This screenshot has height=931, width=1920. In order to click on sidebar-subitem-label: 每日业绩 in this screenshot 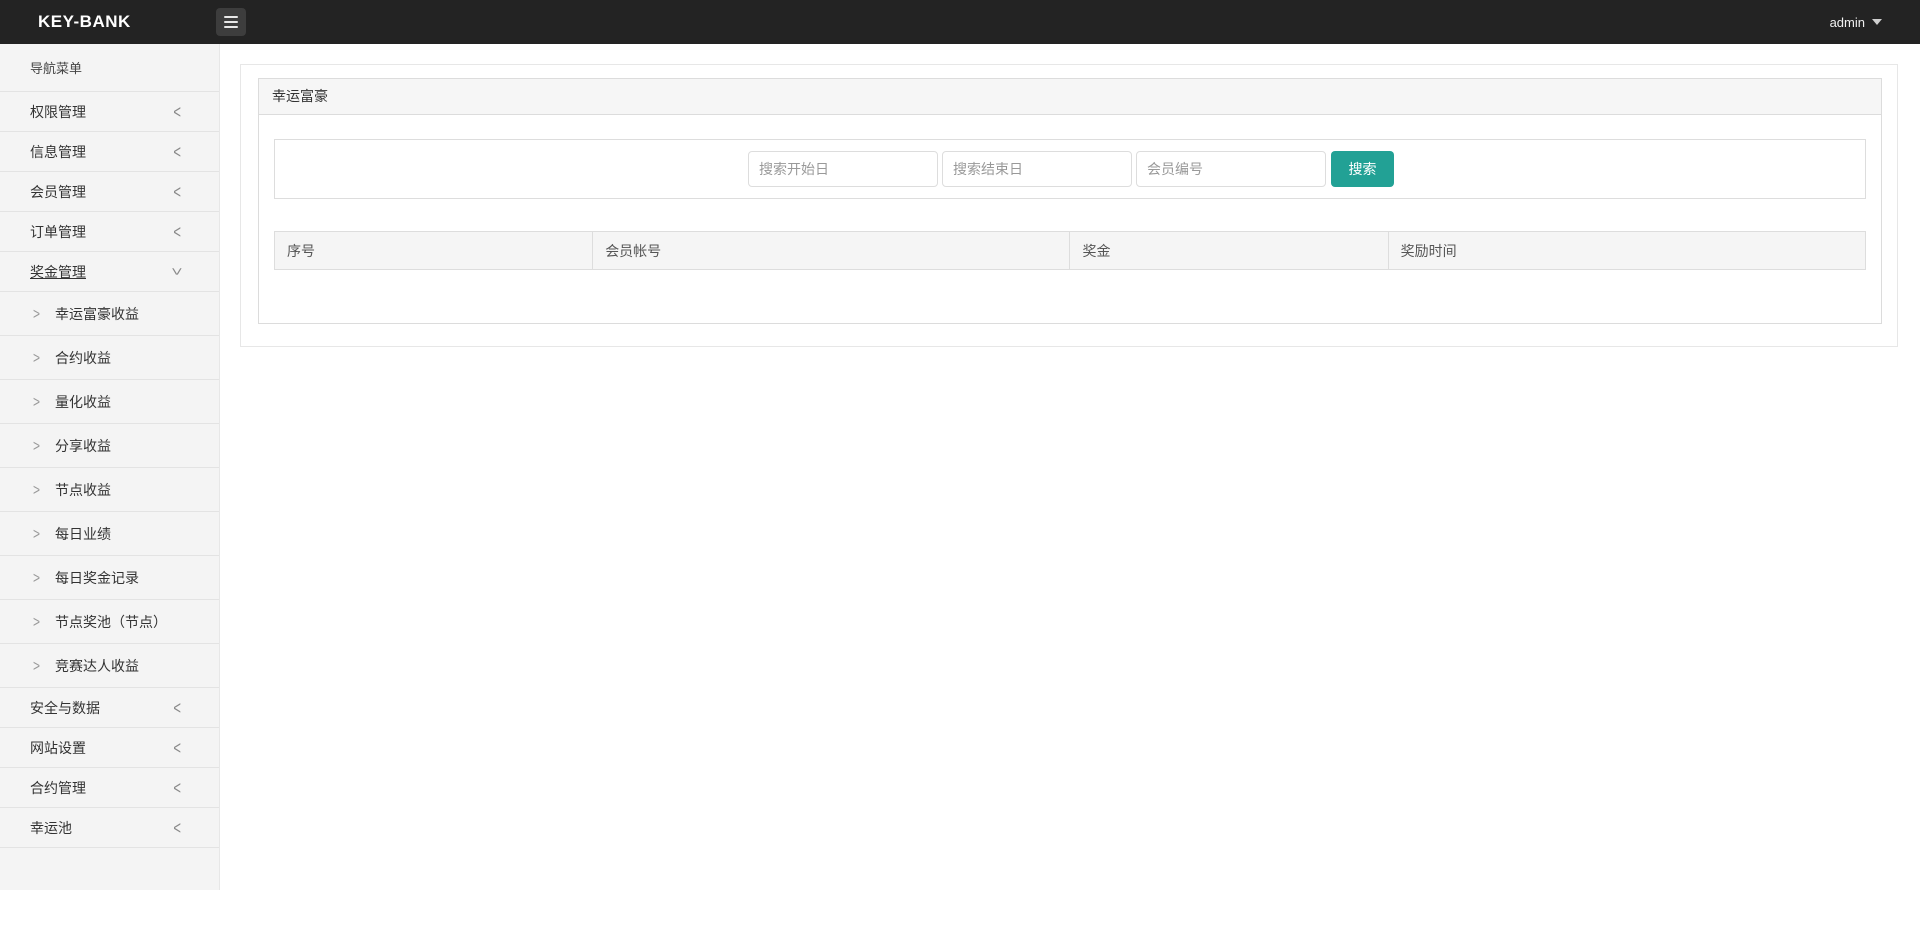, I will do `click(83, 533)`.